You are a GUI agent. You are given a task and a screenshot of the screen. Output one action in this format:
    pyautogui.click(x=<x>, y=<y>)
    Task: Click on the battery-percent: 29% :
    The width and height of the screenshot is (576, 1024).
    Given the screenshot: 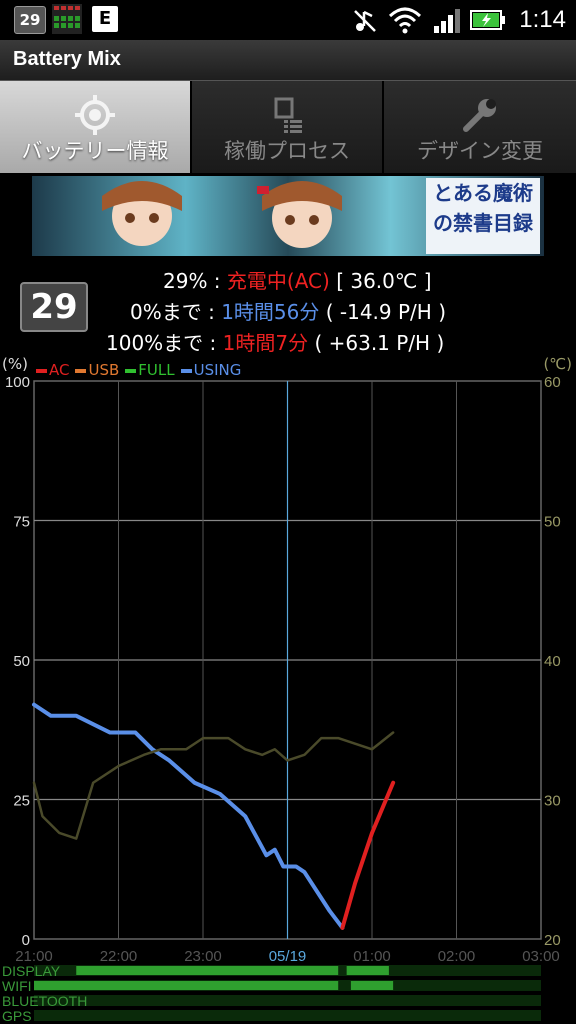 What is the action you would take?
    pyautogui.click(x=192, y=281)
    